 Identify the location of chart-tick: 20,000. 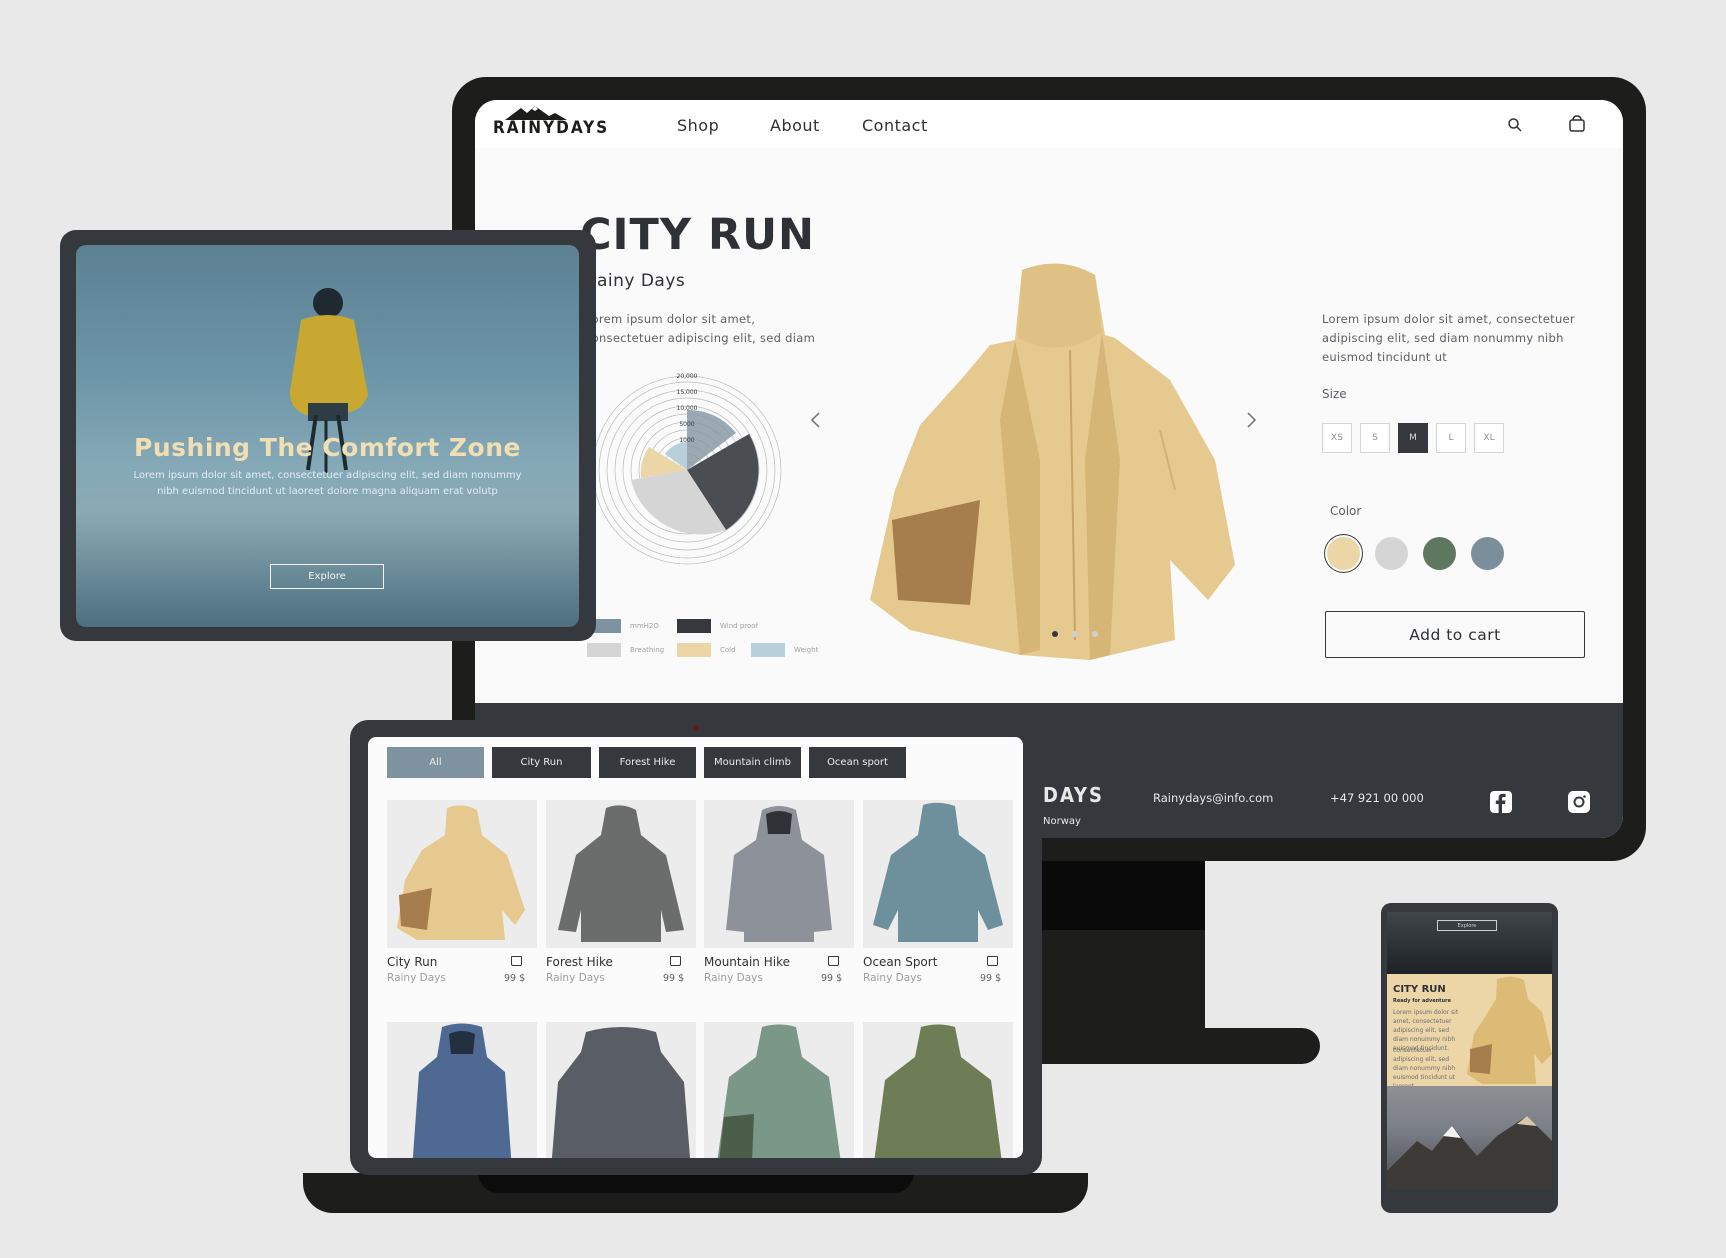
(687, 376).